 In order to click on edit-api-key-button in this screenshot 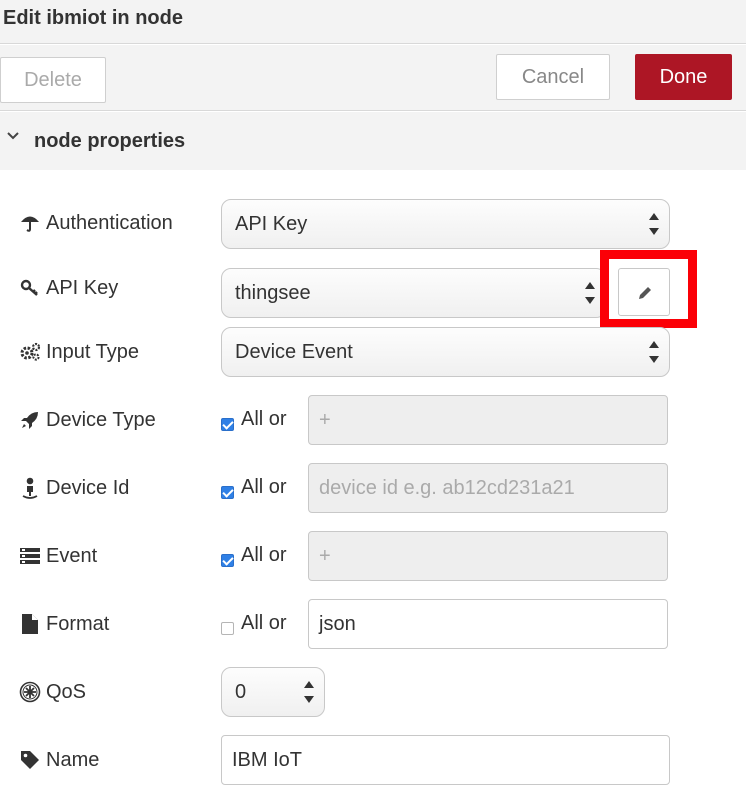, I will do `click(644, 292)`.